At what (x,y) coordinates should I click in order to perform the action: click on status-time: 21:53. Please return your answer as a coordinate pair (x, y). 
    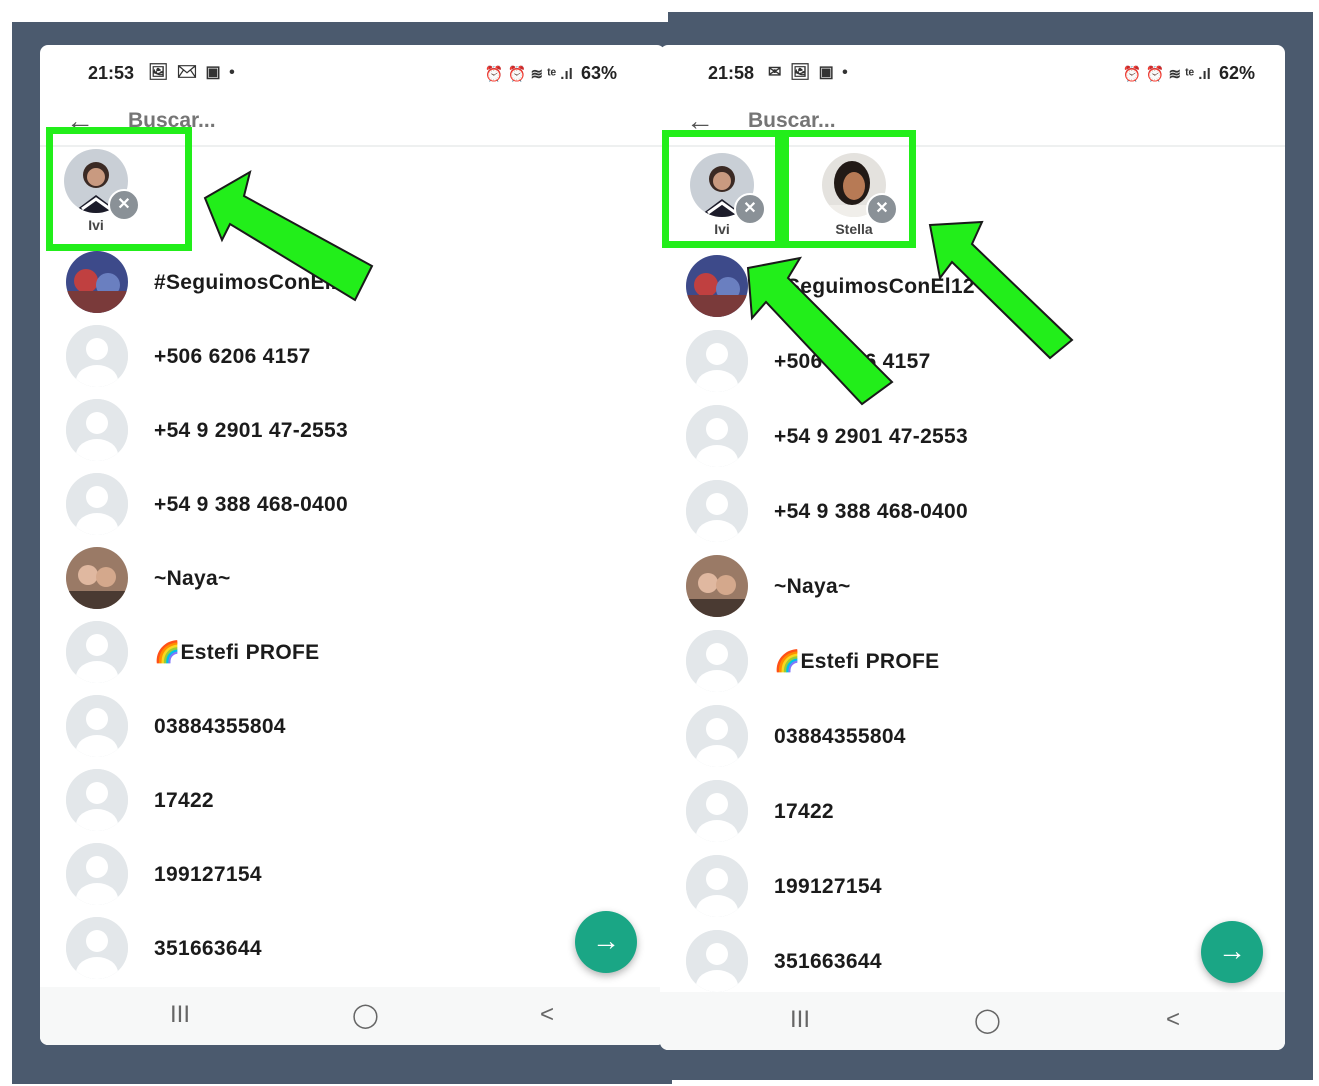
    Looking at the image, I should click on (111, 73).